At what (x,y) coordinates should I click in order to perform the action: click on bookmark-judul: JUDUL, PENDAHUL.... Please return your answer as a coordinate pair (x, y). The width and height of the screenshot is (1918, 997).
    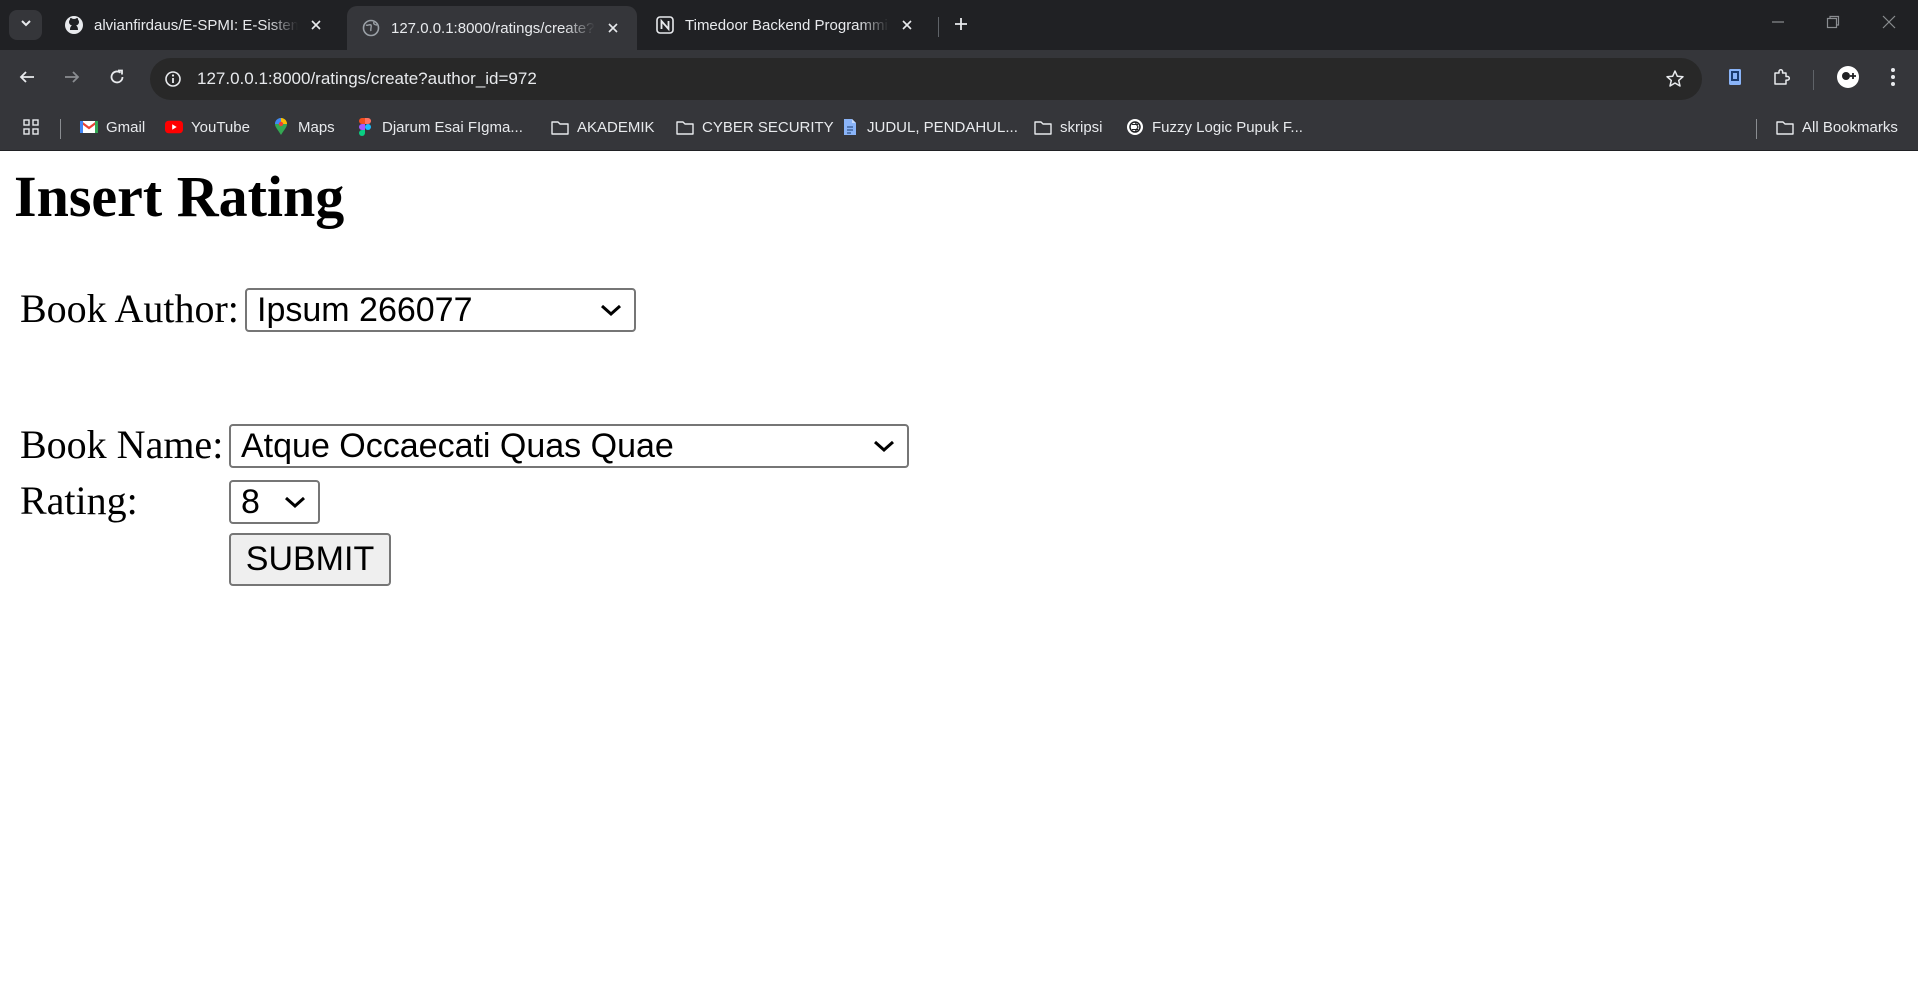
    Looking at the image, I should click on (929, 127).